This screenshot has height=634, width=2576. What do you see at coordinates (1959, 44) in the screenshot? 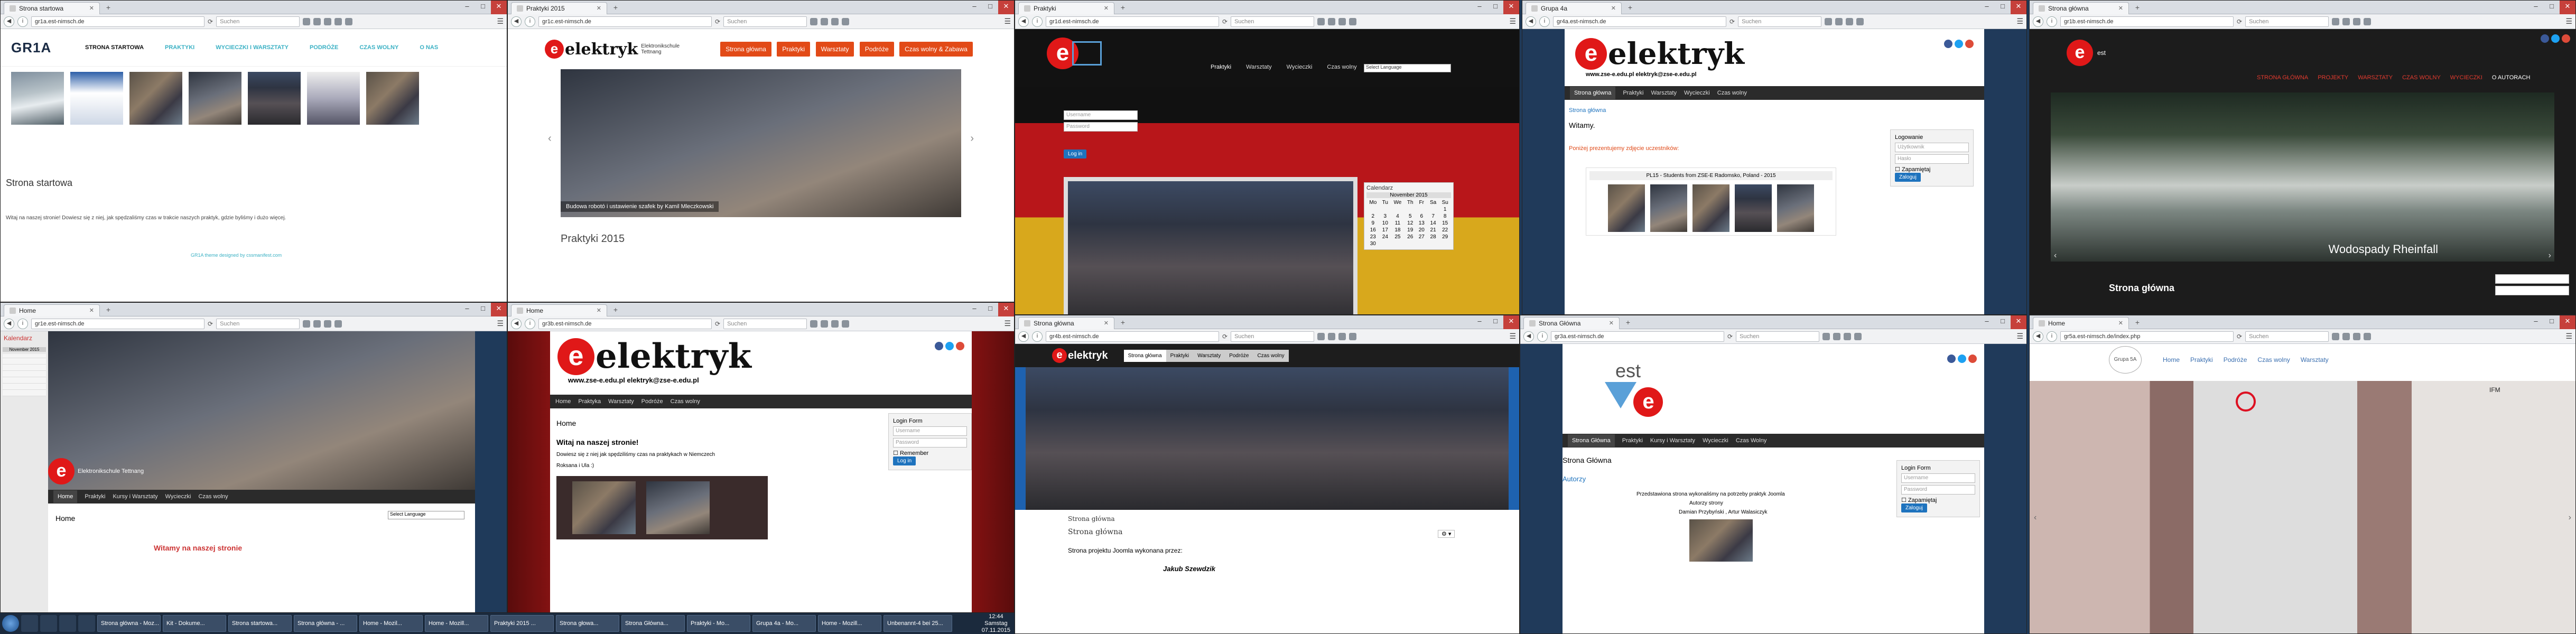
I see `twitter-icon` at bounding box center [1959, 44].